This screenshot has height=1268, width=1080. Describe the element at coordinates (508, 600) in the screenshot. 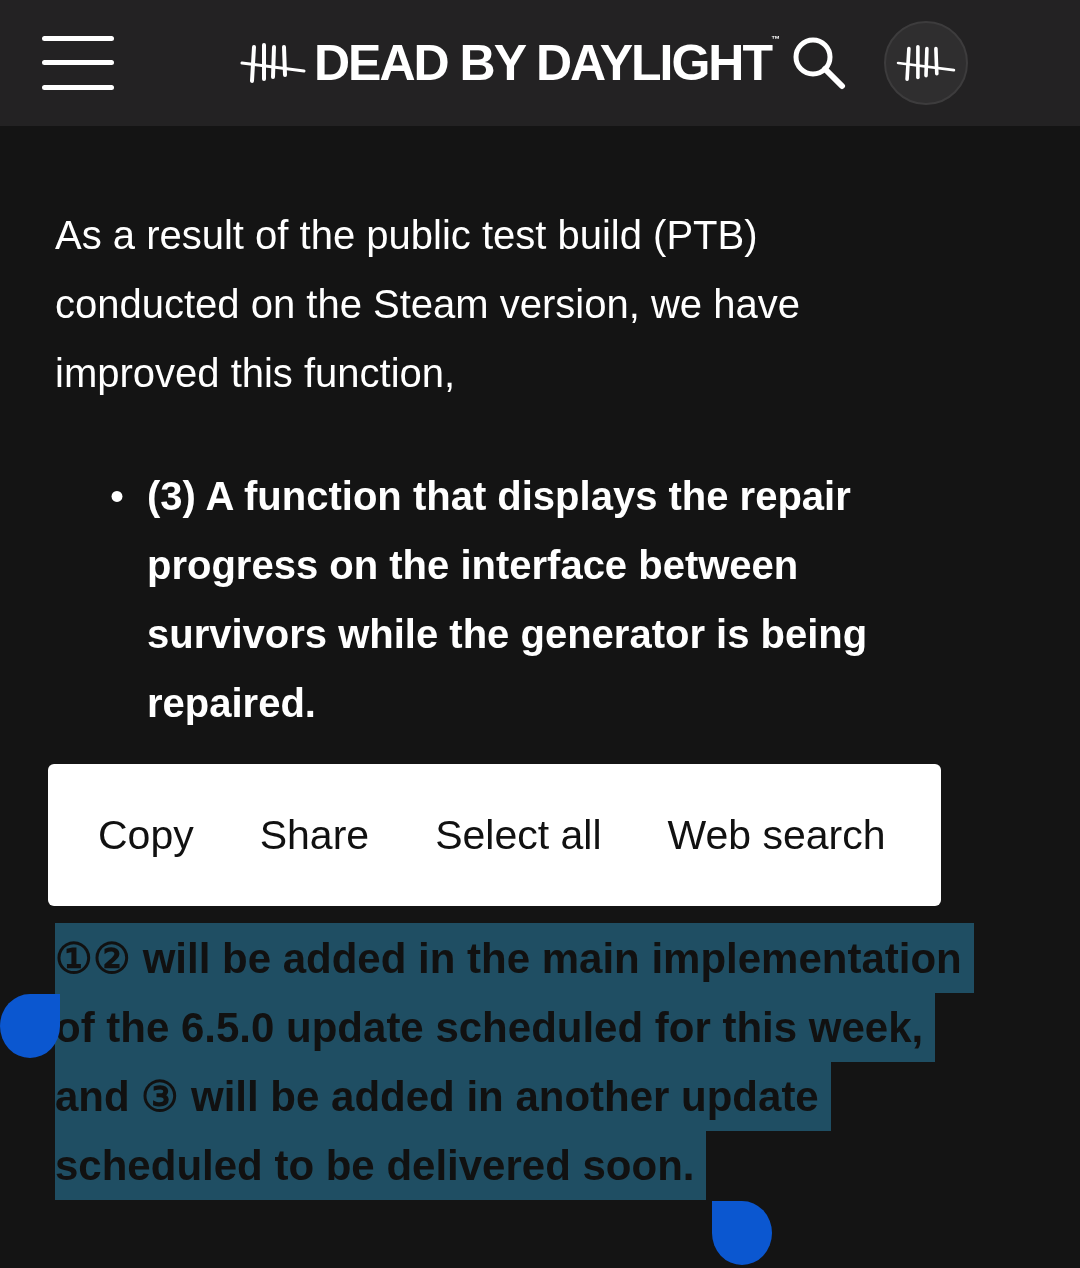

I see `bullet-item: (3) A function that displays the repair progress on the interface between survivors while the generator is being repaired.` at that location.